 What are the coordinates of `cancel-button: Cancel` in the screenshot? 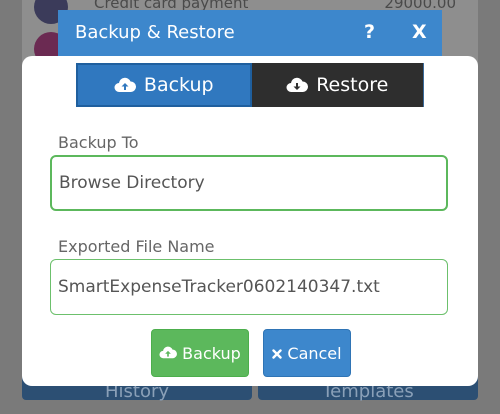 It's located at (307, 353).